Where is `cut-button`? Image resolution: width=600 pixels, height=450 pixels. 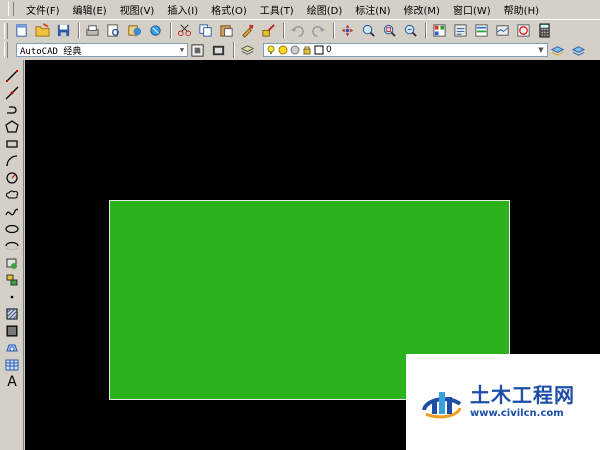 cut-button is located at coordinates (184, 31).